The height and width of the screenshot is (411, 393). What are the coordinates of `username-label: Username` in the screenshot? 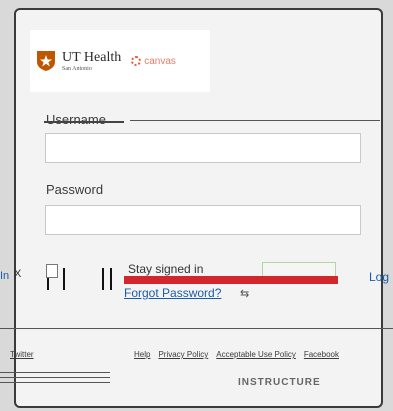 It's located at (76, 119).